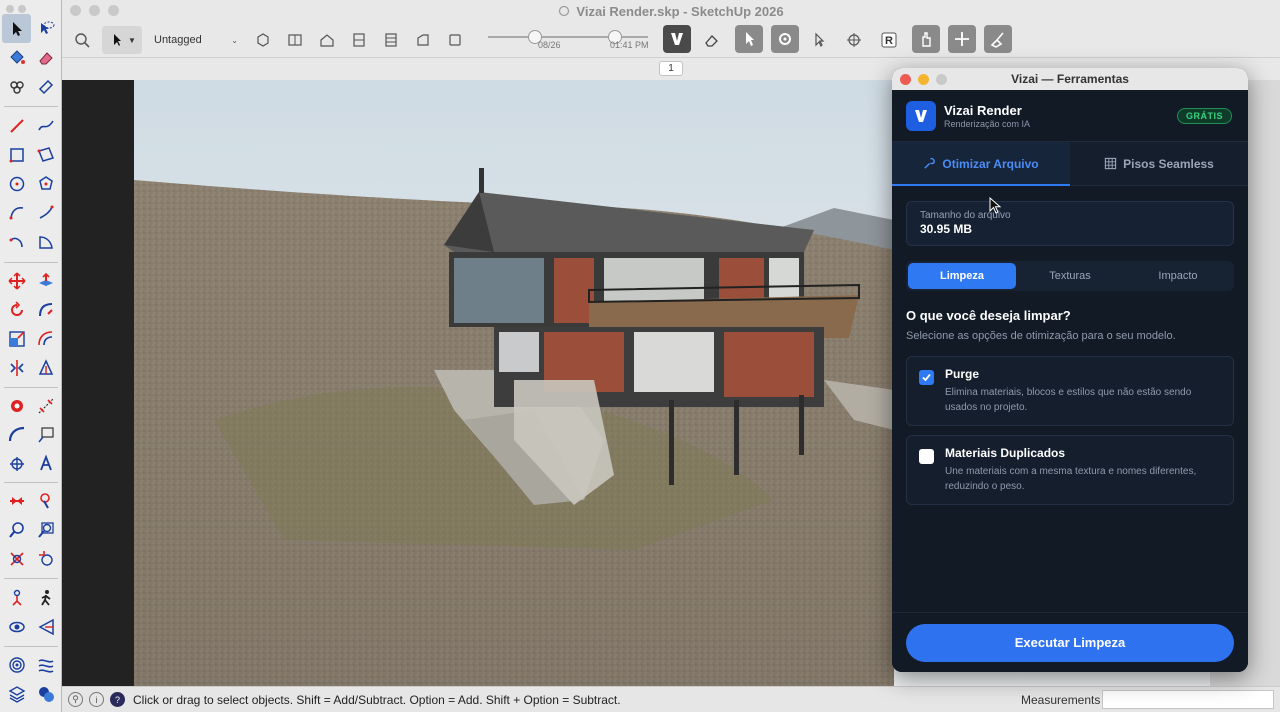 This screenshot has height=712, width=1280. I want to click on axes-tool-icon, so click(16, 463).